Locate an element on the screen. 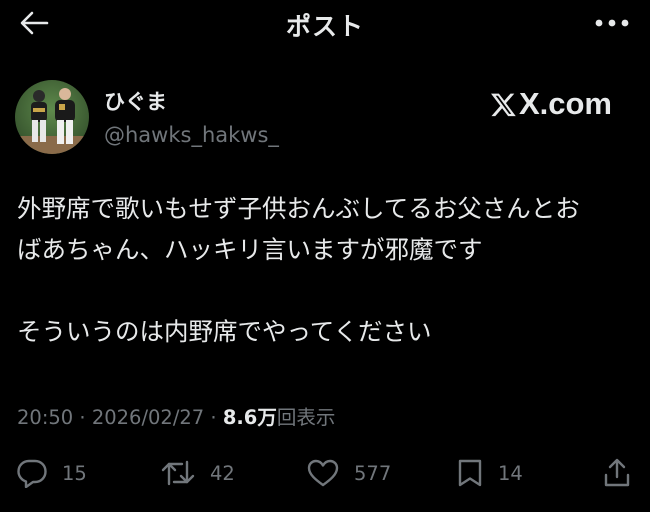 This screenshot has height=512, width=650. x-com-watermark: X.com is located at coordinates (551, 104).